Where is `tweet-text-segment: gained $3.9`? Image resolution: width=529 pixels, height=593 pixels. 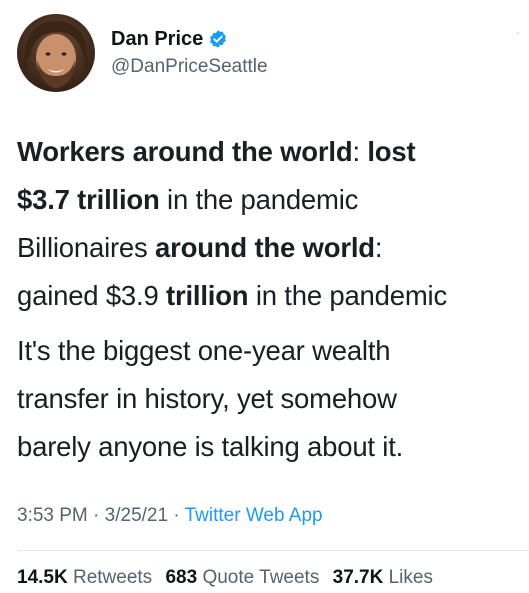
tweet-text-segment: gained $3.9 is located at coordinates (91, 295).